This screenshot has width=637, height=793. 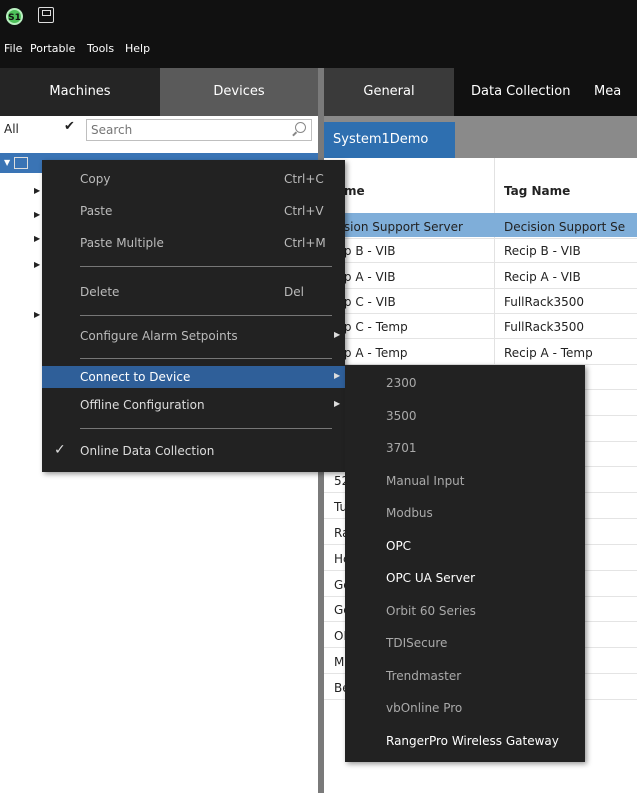 I want to click on submenu-item-label: vbOnline Pro, so click(x=424, y=708).